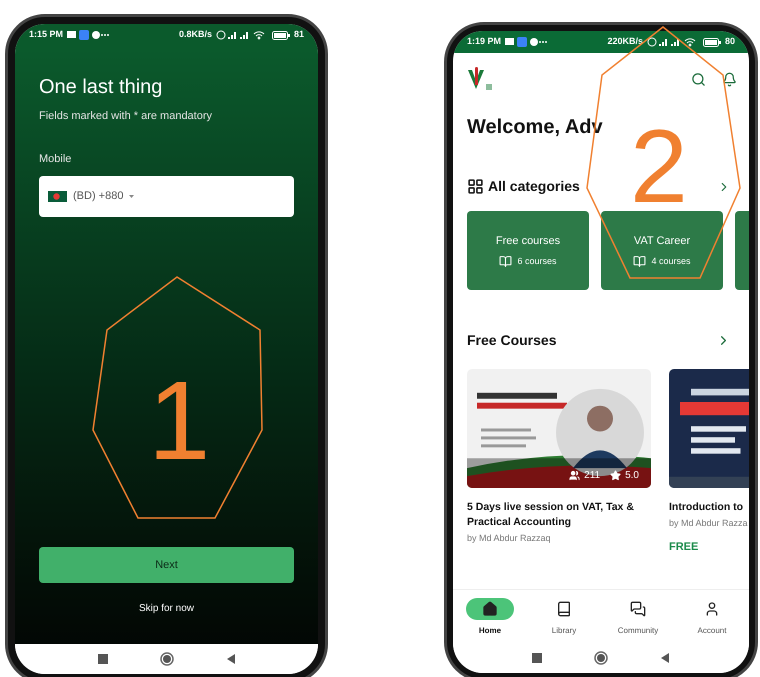 The height and width of the screenshot is (677, 760). I want to click on course-author: by Md Abdur Razza, so click(709, 523).